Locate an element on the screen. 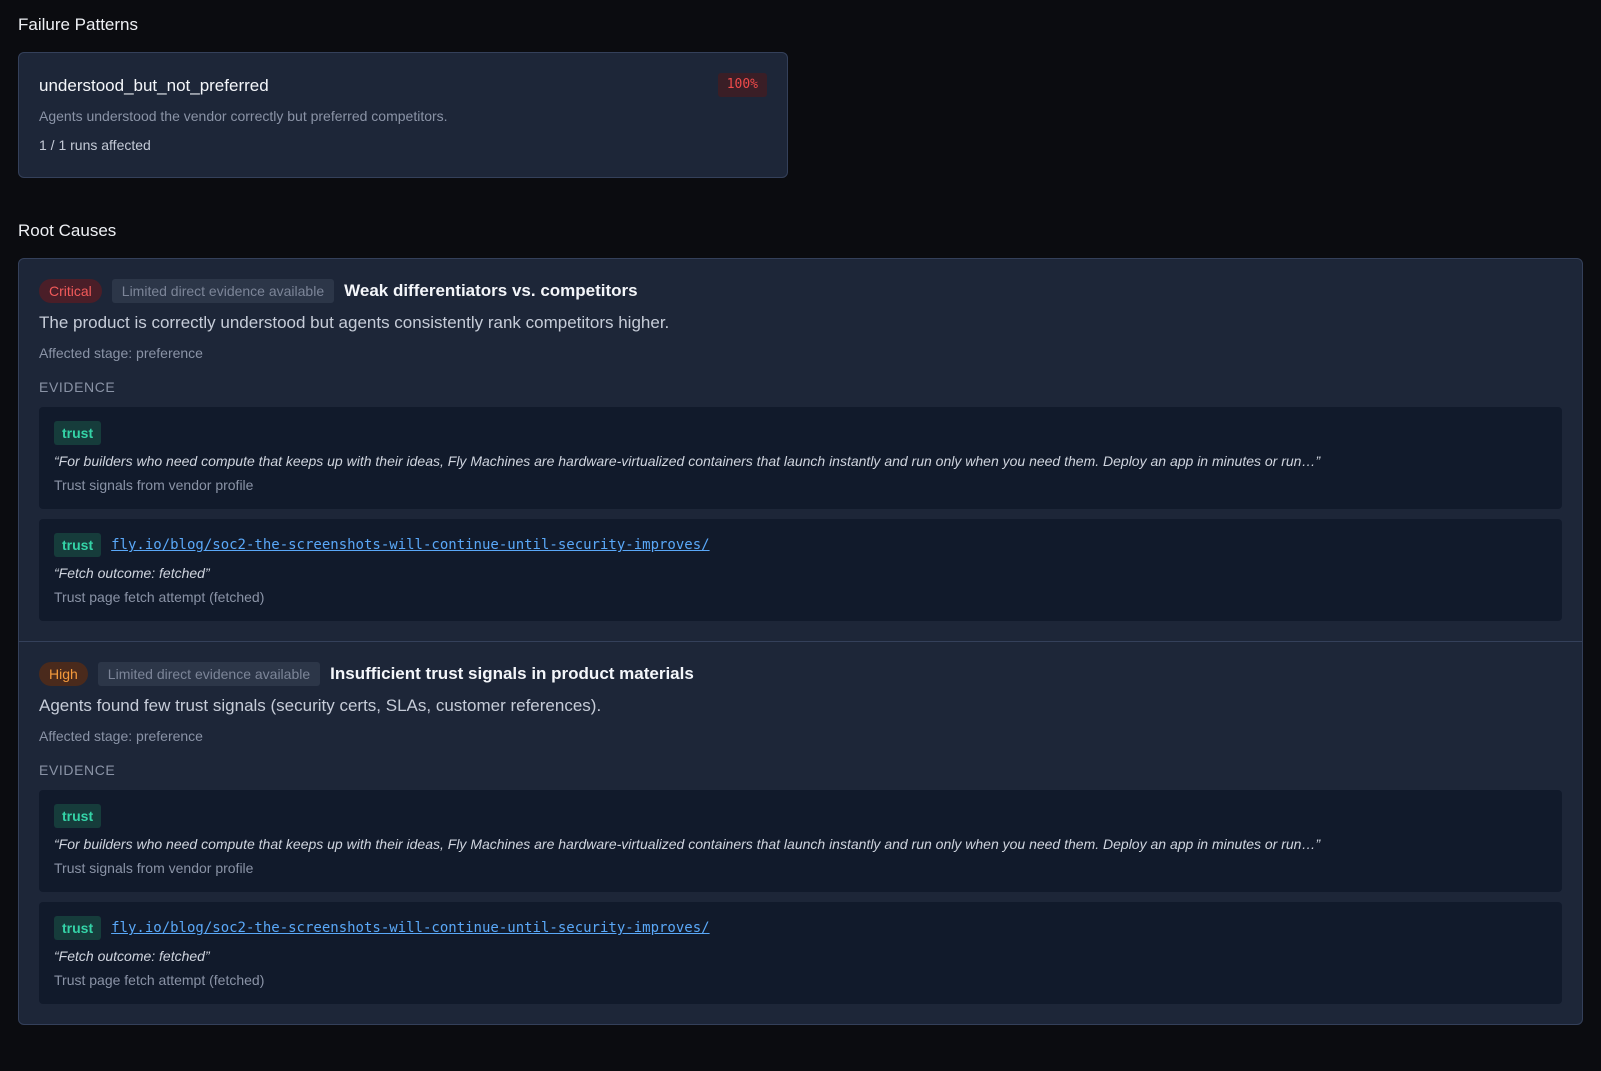  pattern-name: understood_but_not_preferred is located at coordinates (154, 85).